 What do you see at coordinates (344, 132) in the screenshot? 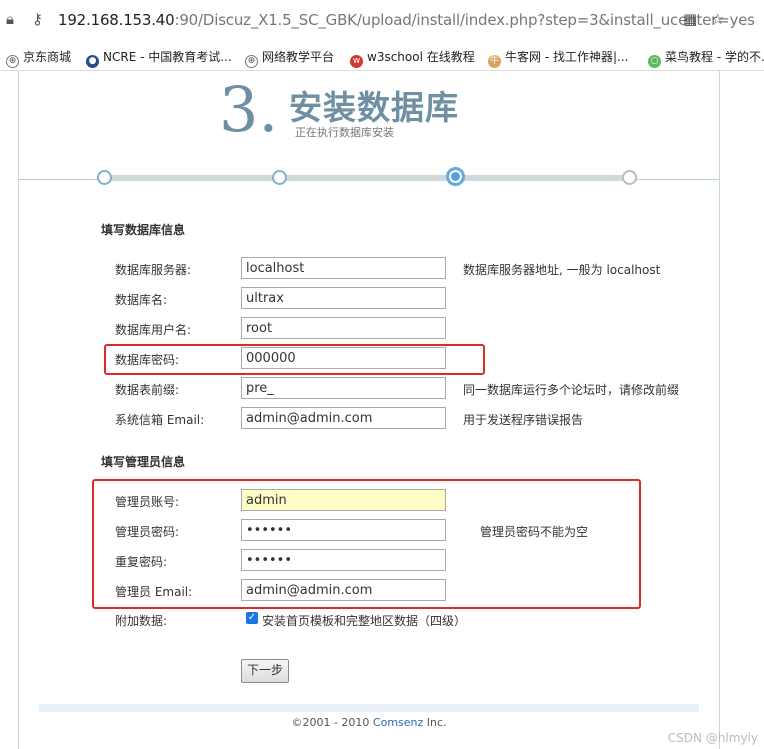
I see `page-subtitle: 正在执行数据库安装` at bounding box center [344, 132].